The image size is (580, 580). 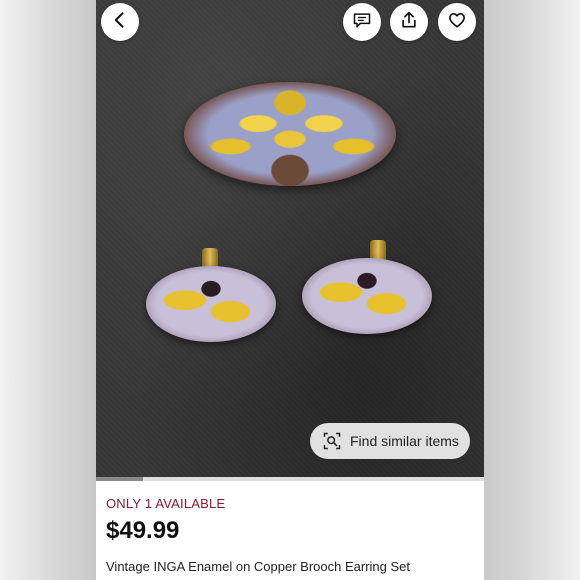 I want to click on chevron-left-icon, so click(x=120, y=22).